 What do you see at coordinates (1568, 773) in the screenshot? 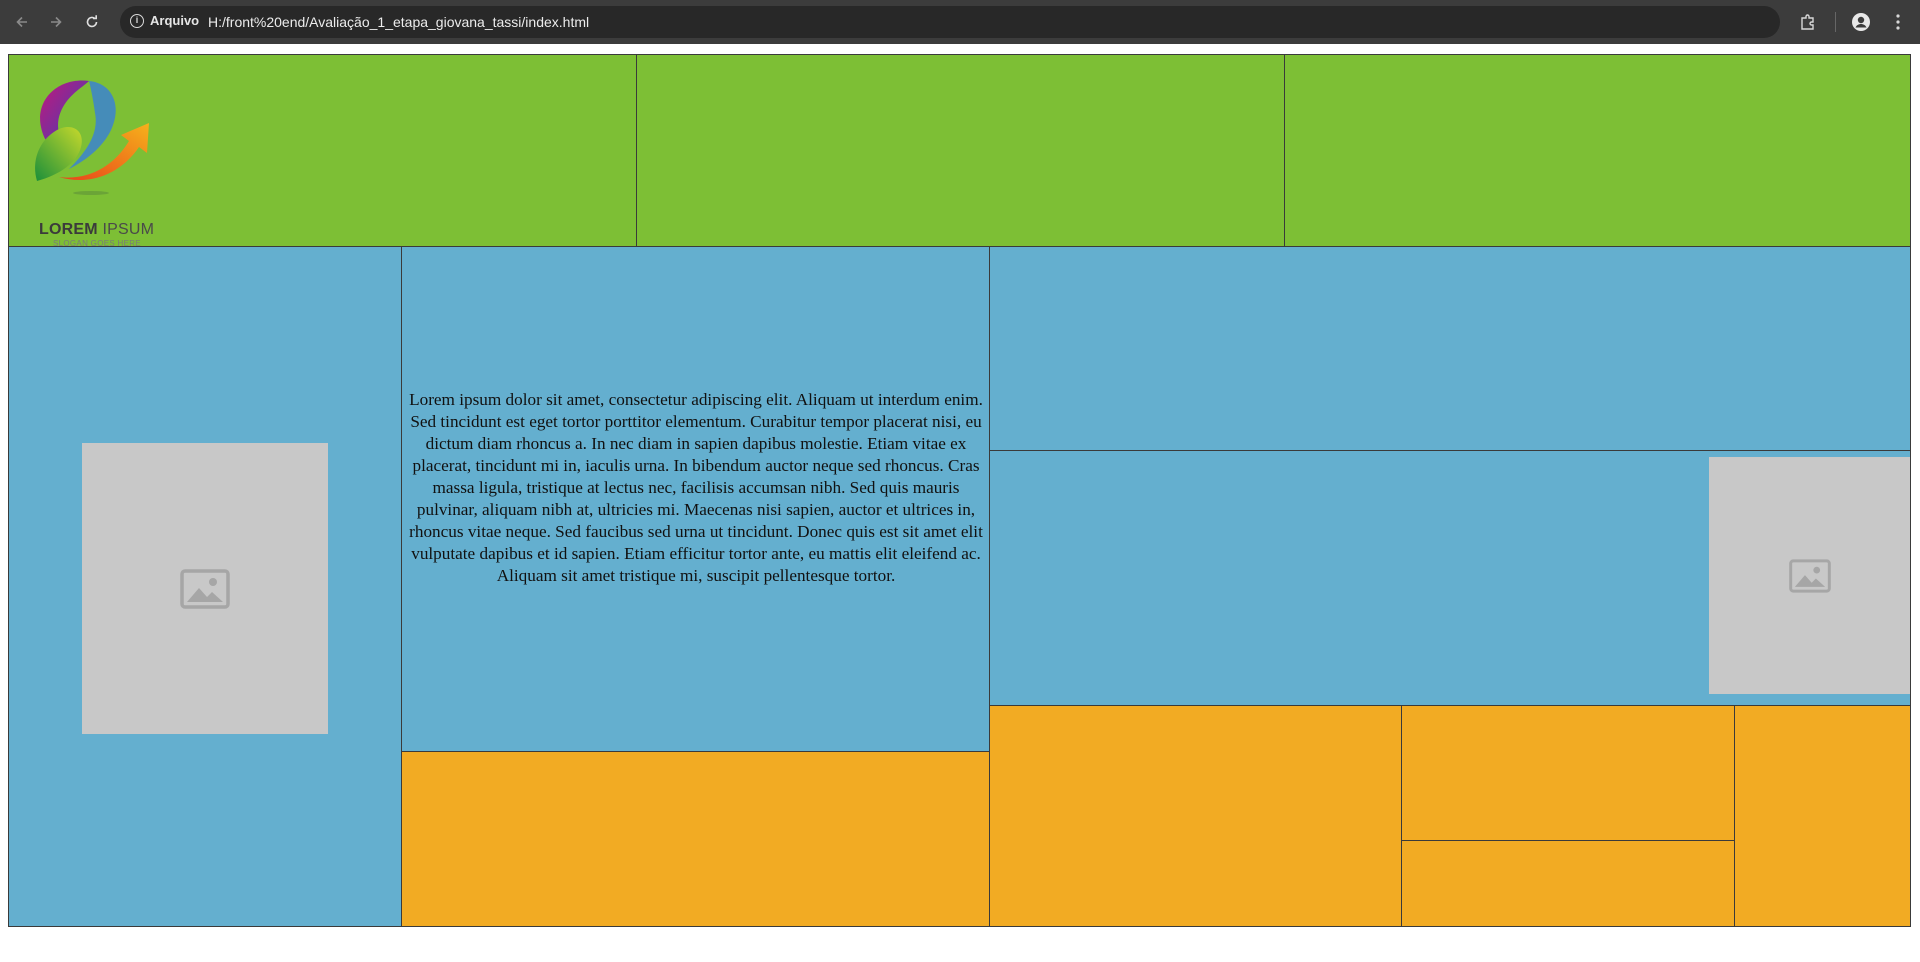
I see `bottom-cell-2-top` at bounding box center [1568, 773].